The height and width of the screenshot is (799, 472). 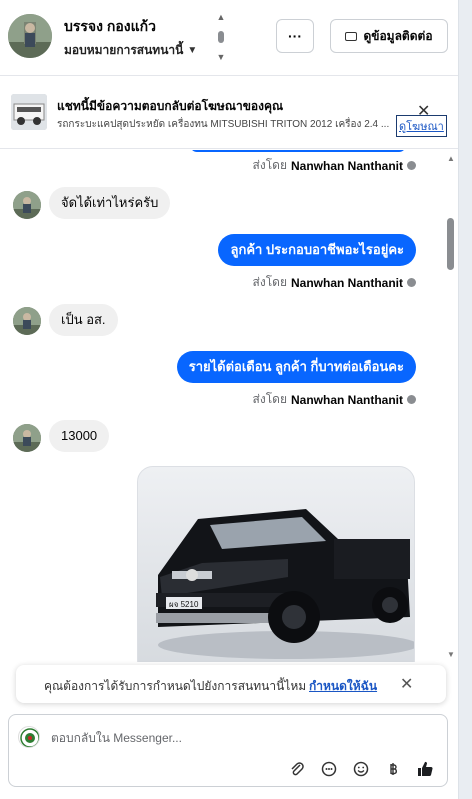 What do you see at coordinates (421, 126) in the screenshot?
I see `view-ad-link: ดูโฆษณา` at bounding box center [421, 126].